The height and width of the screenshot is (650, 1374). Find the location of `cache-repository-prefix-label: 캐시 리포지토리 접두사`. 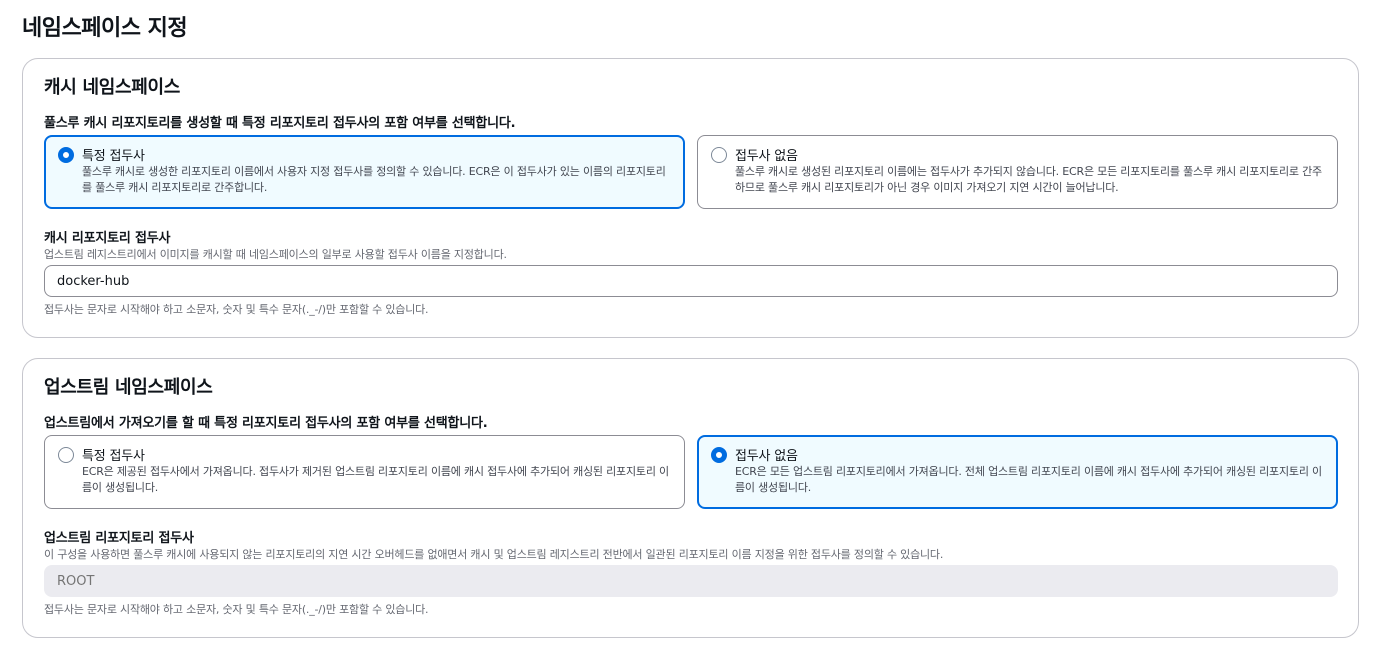

cache-repository-prefix-label: 캐시 리포지토리 접두사 is located at coordinates (107, 238).